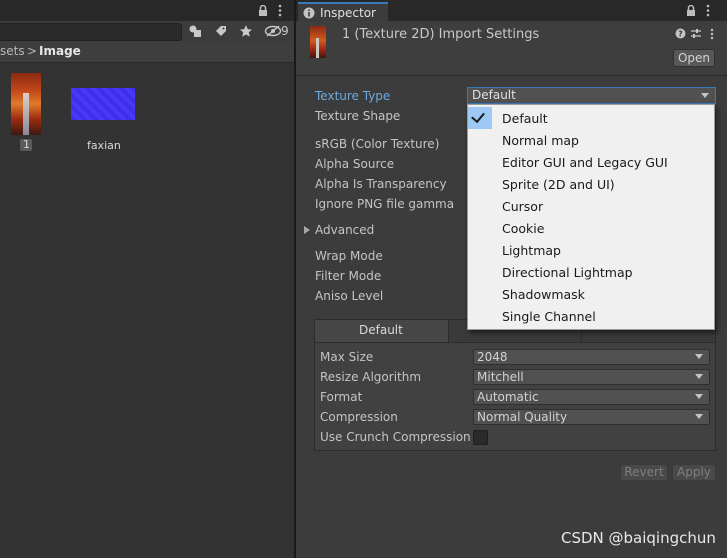 The height and width of the screenshot is (558, 727). Describe the element at coordinates (26, 144) in the screenshot. I see `asset-label: 1` at that location.